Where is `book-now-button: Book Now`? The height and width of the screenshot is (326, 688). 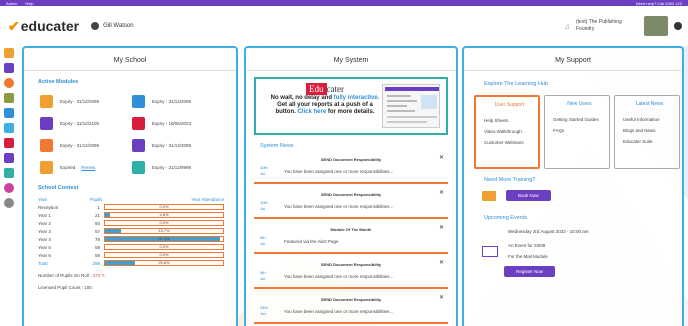 book-now-button: Book Now is located at coordinates (528, 195).